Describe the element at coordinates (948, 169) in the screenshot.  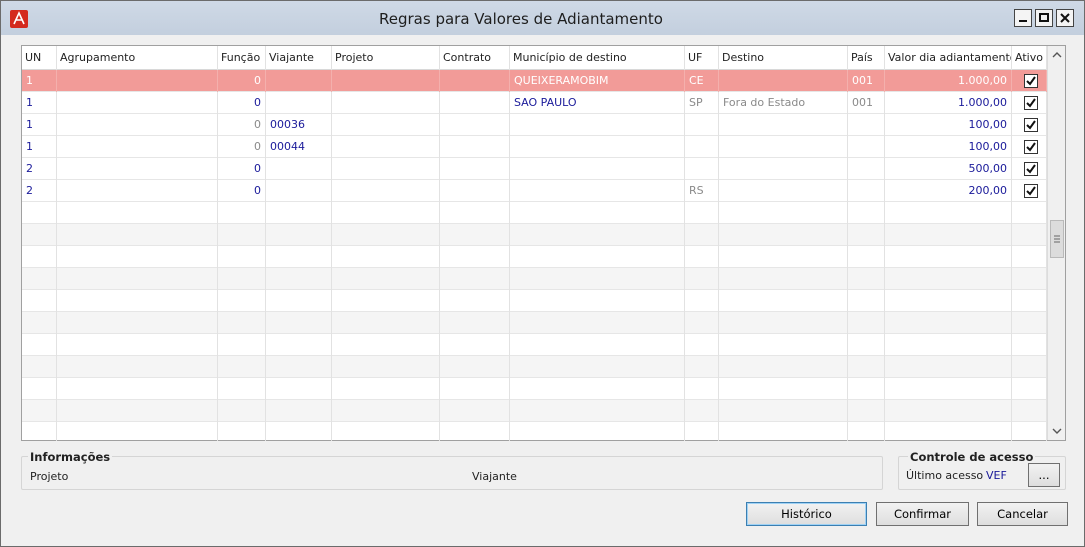
I see `cell-valor: 500,00` at that location.